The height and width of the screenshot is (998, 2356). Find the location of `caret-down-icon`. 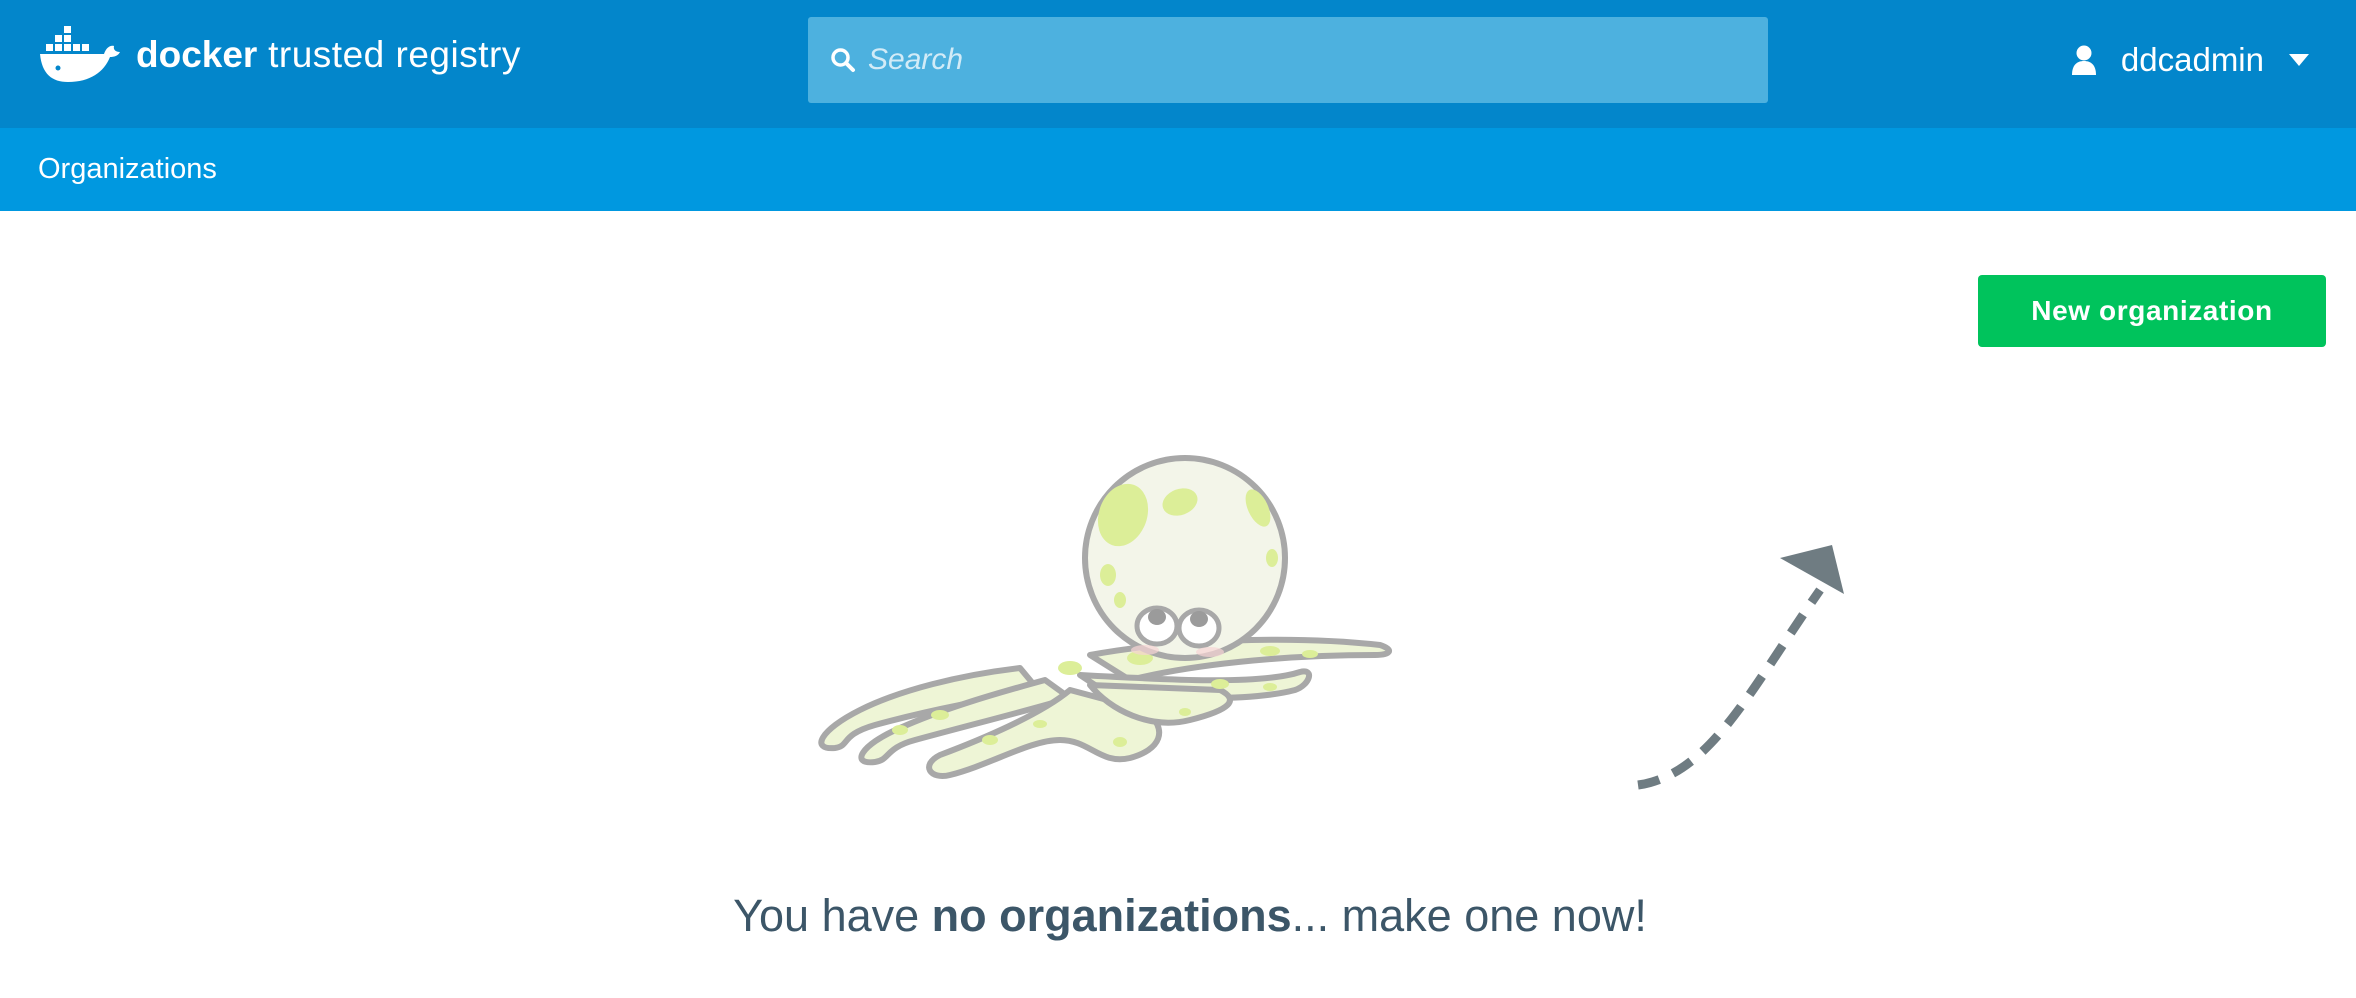

caret-down-icon is located at coordinates (2299, 60).